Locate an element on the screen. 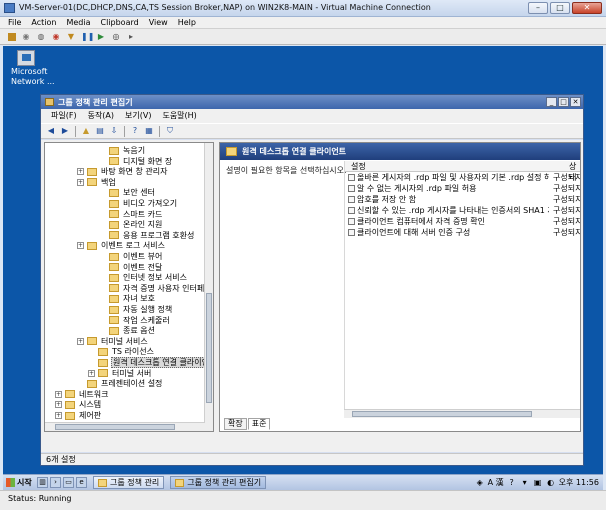  start-button: 시작 is located at coordinates (18, 483).